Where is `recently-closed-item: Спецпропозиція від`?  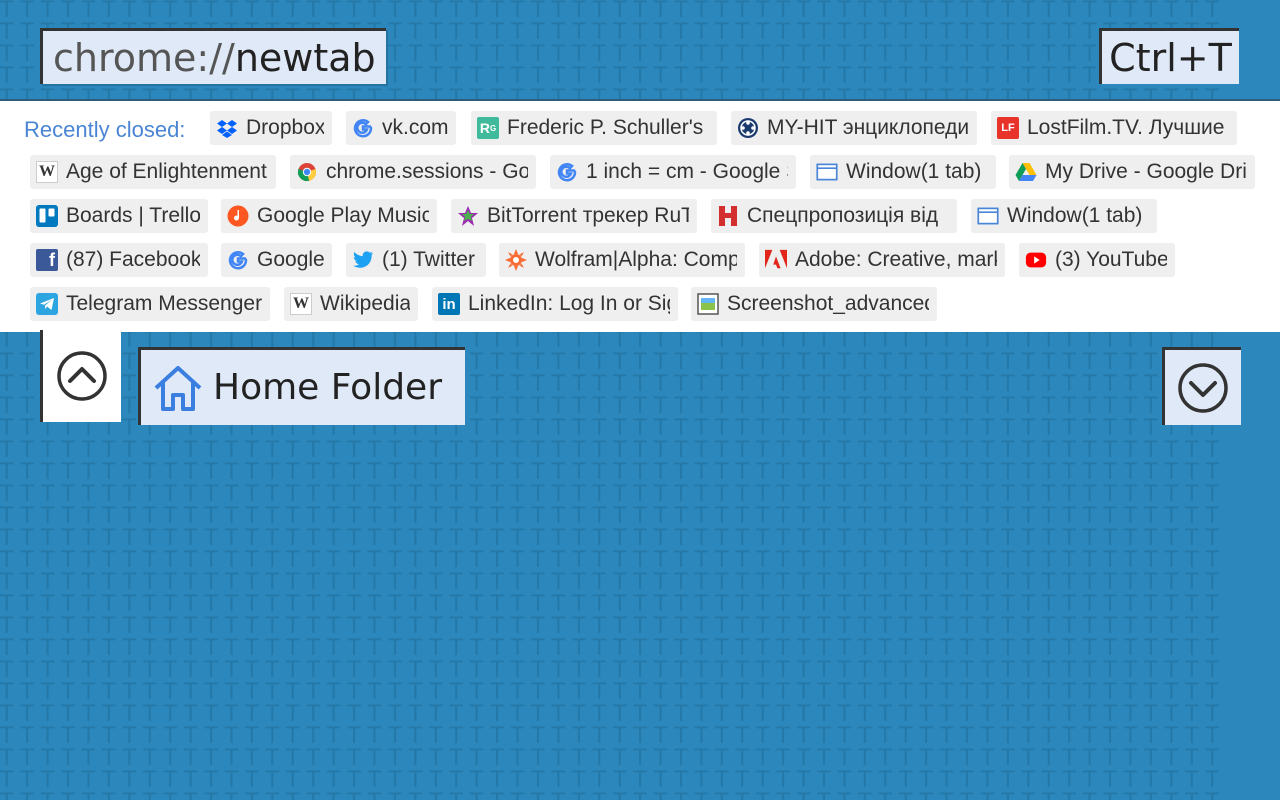
recently-closed-item: Спецпропозиція від is located at coordinates (834, 216).